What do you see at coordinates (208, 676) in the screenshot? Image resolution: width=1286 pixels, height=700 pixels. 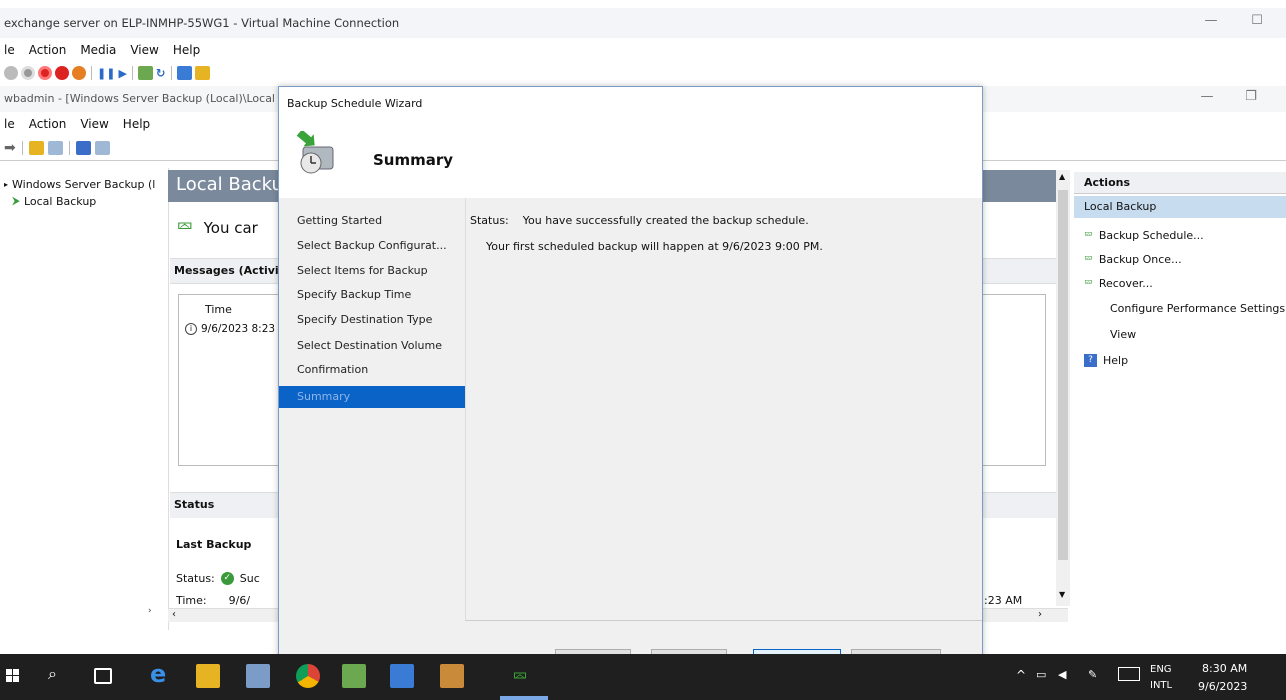 I see `file-explorer-icon` at bounding box center [208, 676].